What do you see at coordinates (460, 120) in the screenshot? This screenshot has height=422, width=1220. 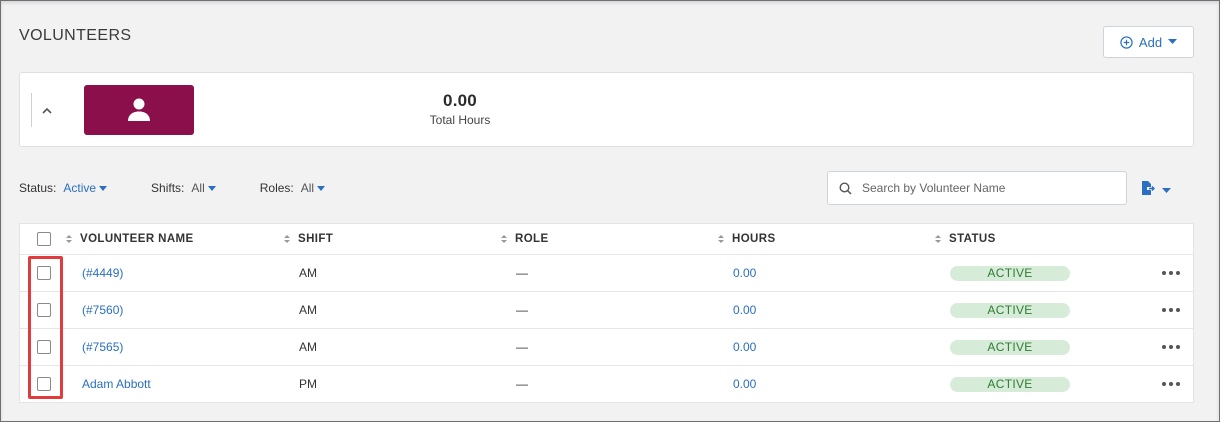 I see `total-hours-label: Total Hours` at bounding box center [460, 120].